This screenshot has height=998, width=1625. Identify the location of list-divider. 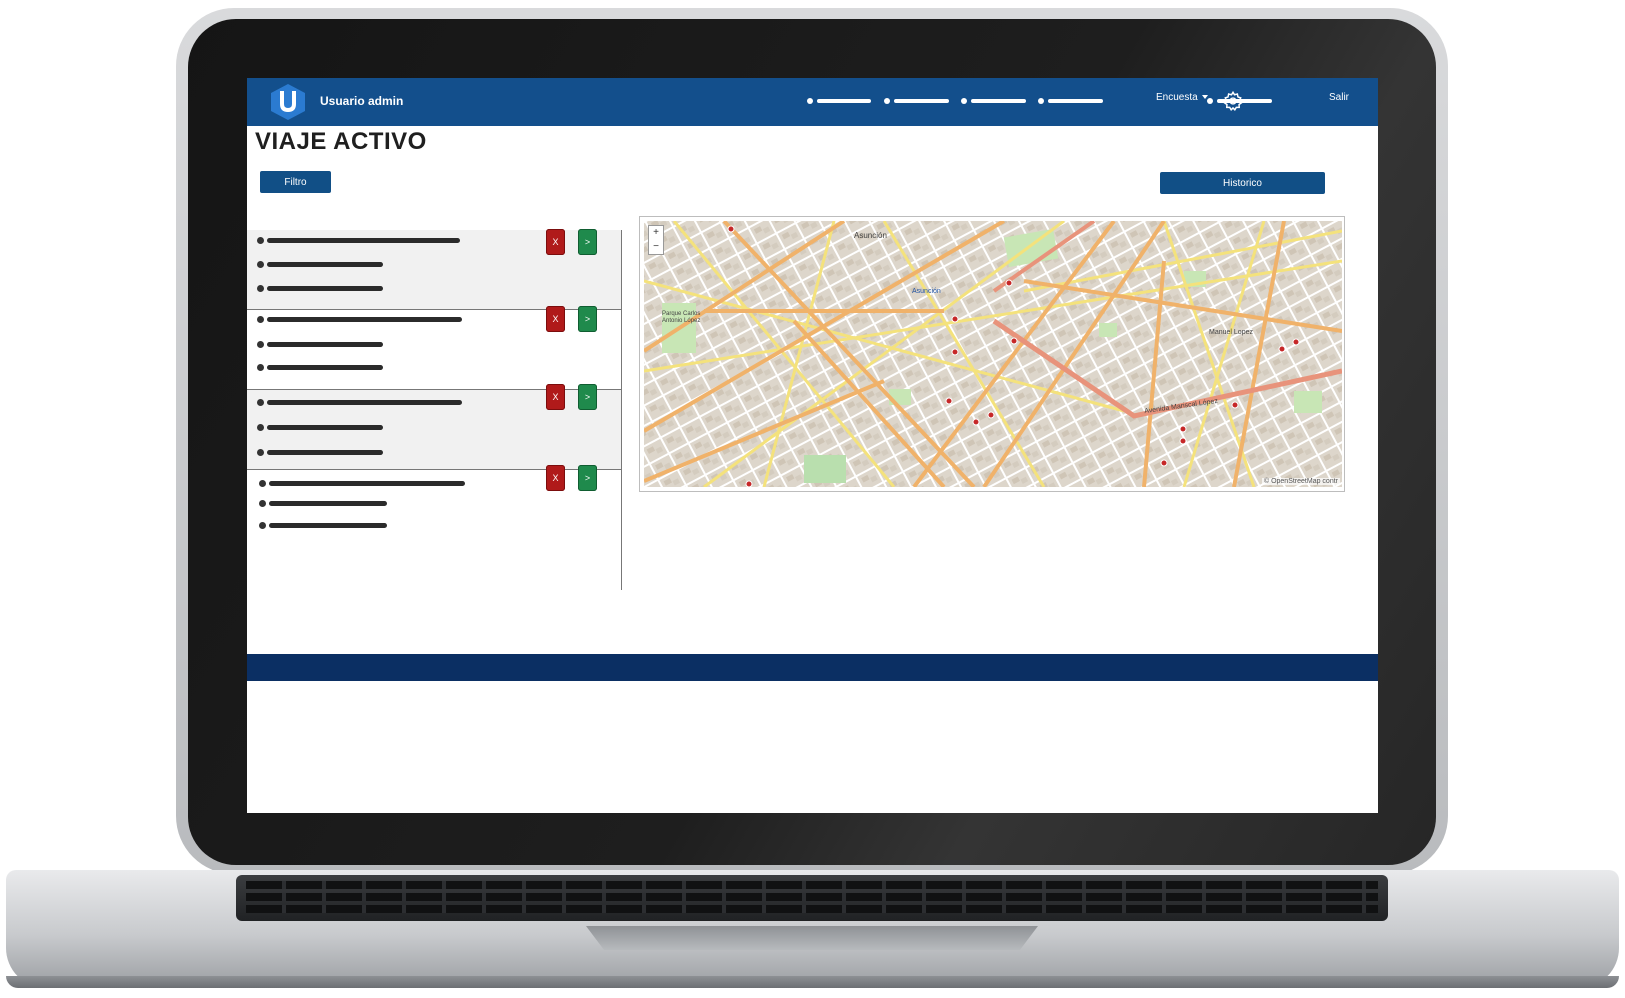
(621, 410).